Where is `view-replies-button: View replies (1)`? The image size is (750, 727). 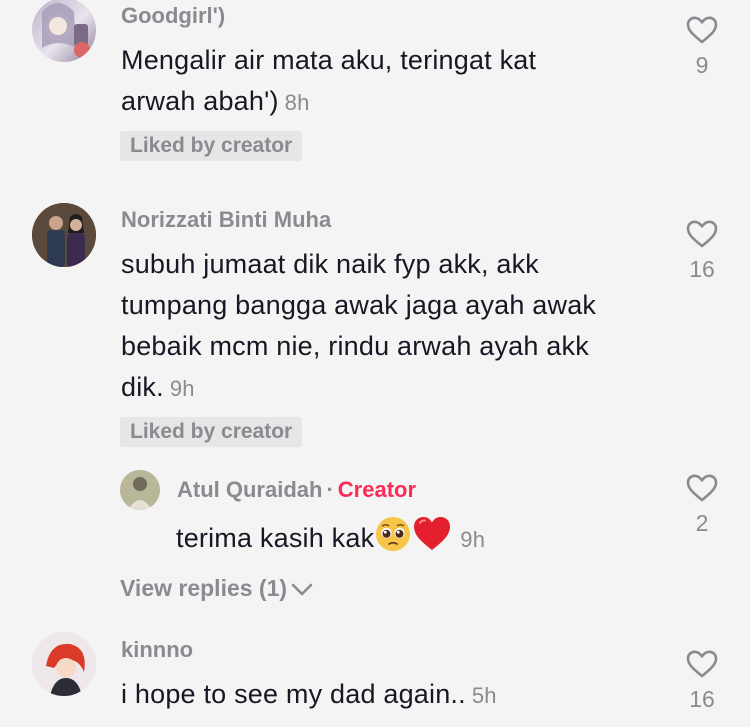
view-replies-button: View replies (1) is located at coordinates (216, 588).